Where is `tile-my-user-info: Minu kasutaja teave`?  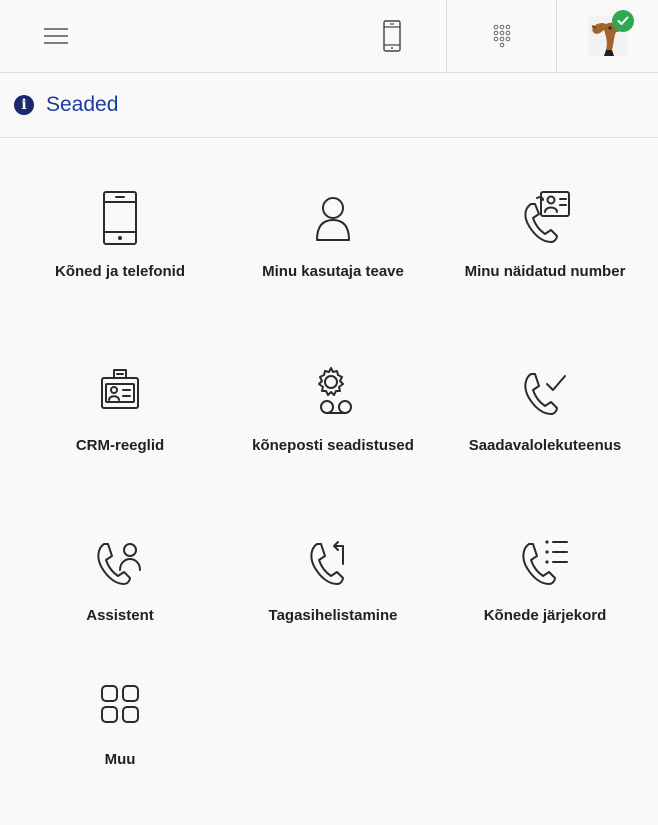 tile-my-user-info: Minu kasutaja teave is located at coordinates (333, 251).